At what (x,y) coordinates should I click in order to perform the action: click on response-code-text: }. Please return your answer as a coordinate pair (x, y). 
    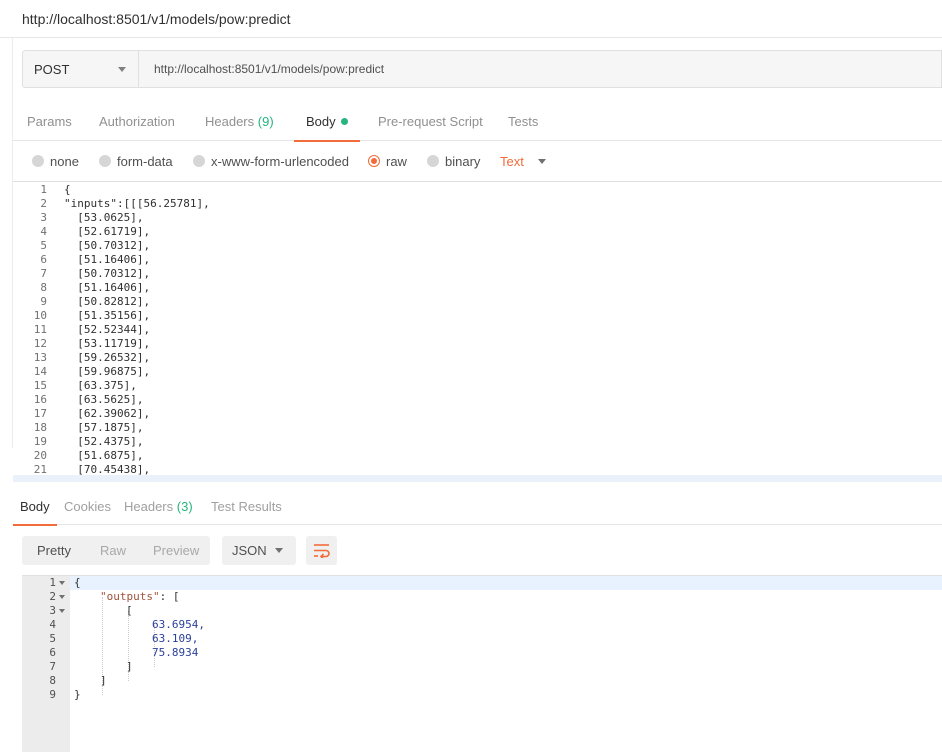
    Looking at the image, I should click on (77, 695).